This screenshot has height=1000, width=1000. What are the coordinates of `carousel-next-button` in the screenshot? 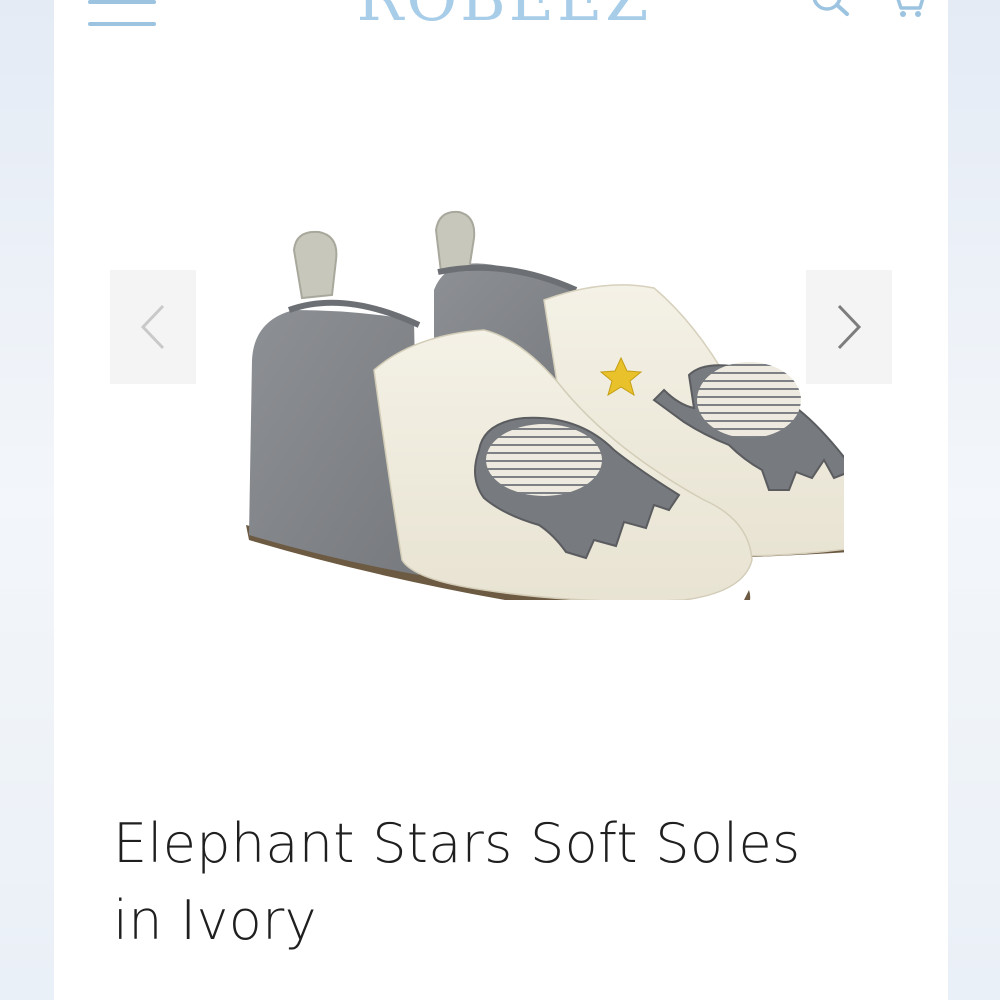 It's located at (849, 327).